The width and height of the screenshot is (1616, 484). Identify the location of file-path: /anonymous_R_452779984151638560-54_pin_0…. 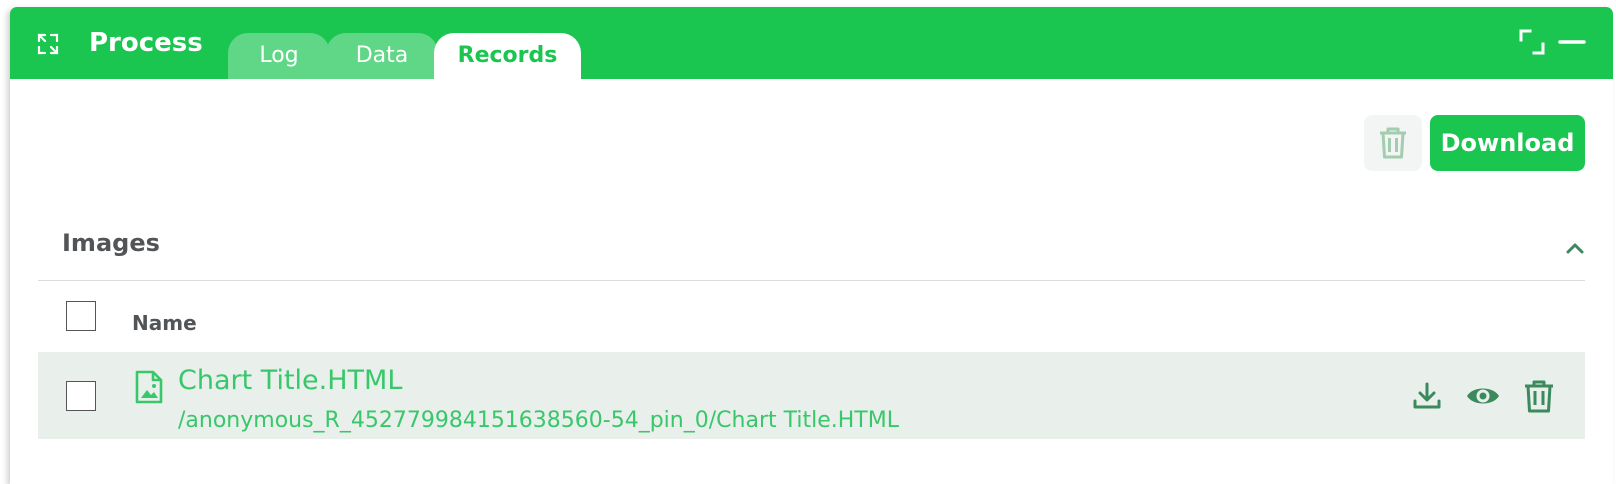
(538, 420).